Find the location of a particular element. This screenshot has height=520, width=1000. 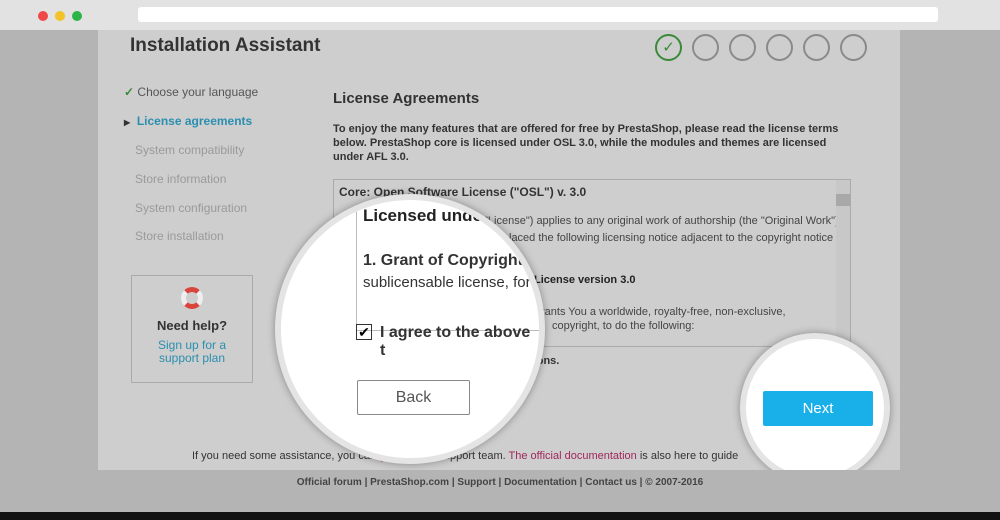

back-button: Back is located at coordinates (413, 397).